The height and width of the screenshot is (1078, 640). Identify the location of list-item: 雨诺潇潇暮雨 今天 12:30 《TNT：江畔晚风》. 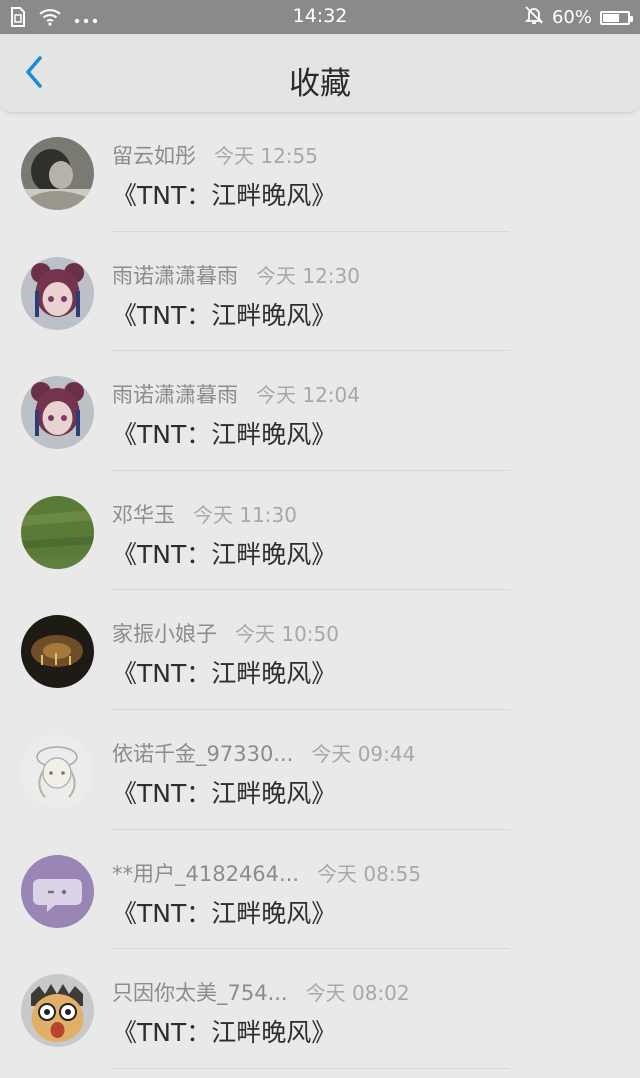
(320, 292).